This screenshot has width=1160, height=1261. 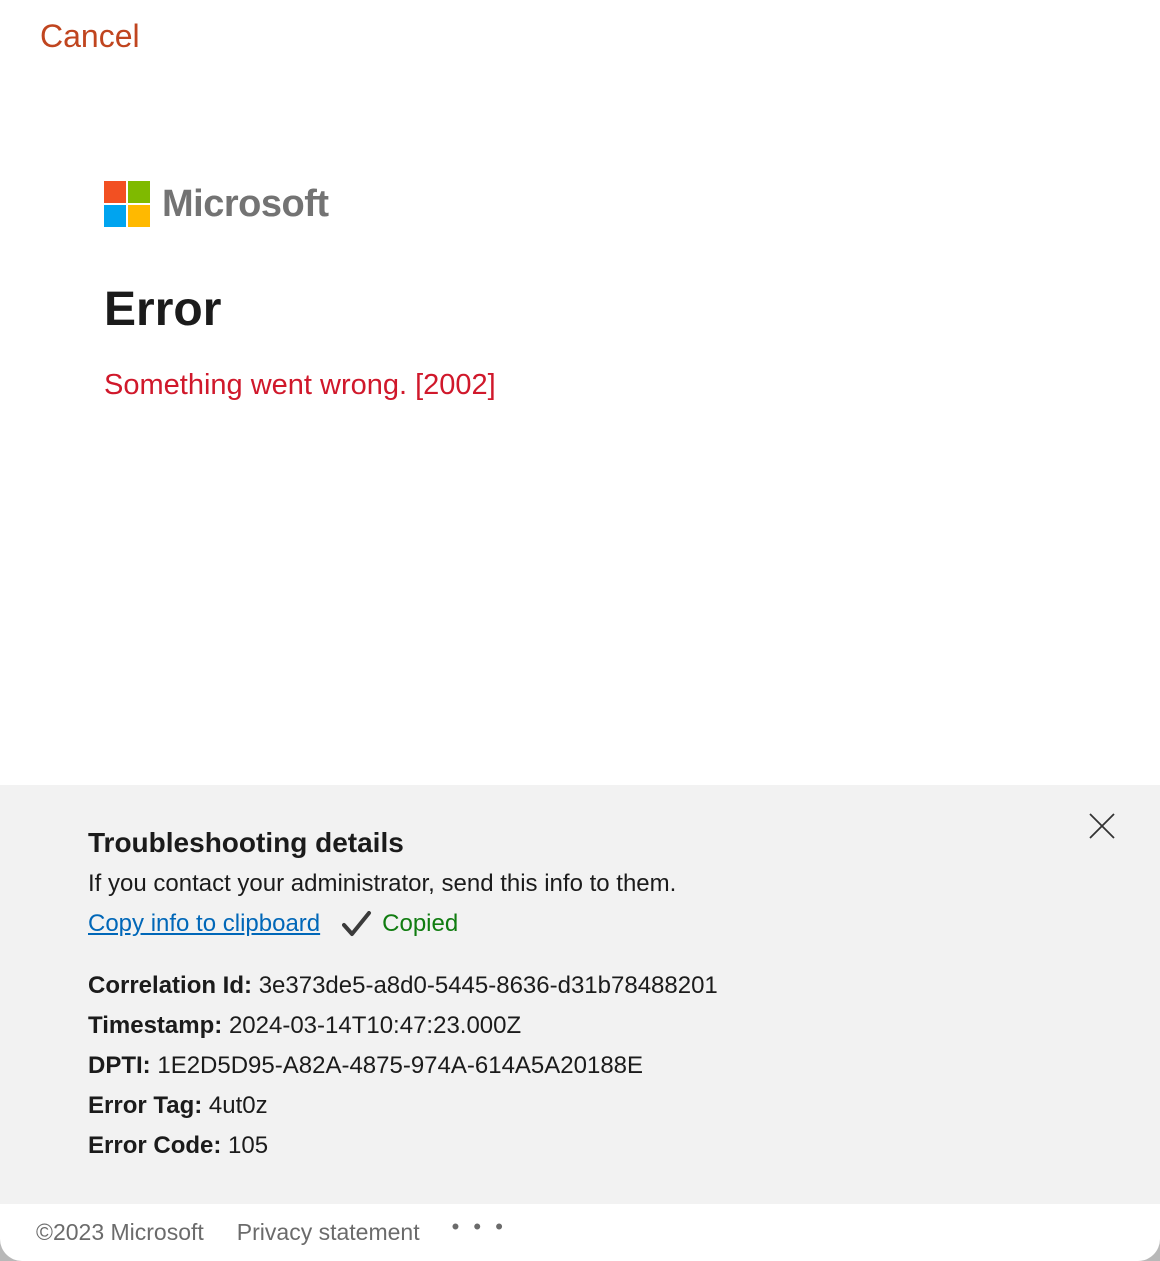 What do you see at coordinates (115, 216) in the screenshot?
I see `logo-square-blue` at bounding box center [115, 216].